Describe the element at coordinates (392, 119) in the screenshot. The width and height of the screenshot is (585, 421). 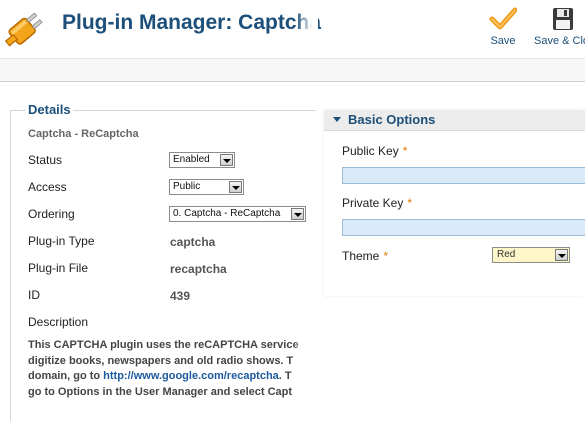
I see `basic-options-title: Basic Options` at that location.